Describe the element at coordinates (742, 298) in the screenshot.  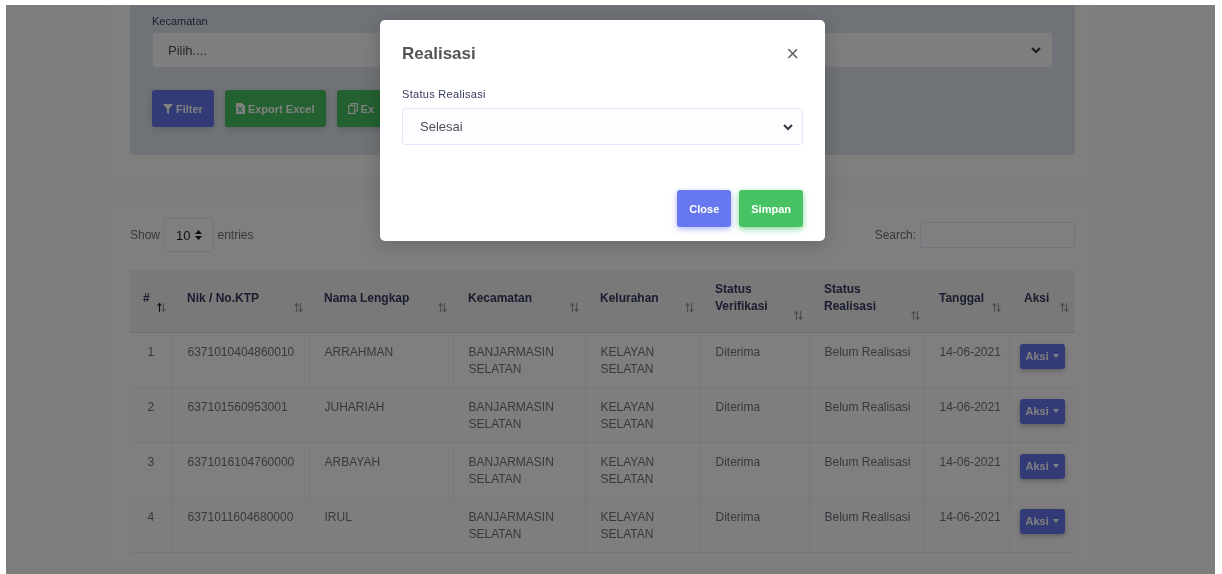
I see `header-label: Status Verifikasi` at that location.